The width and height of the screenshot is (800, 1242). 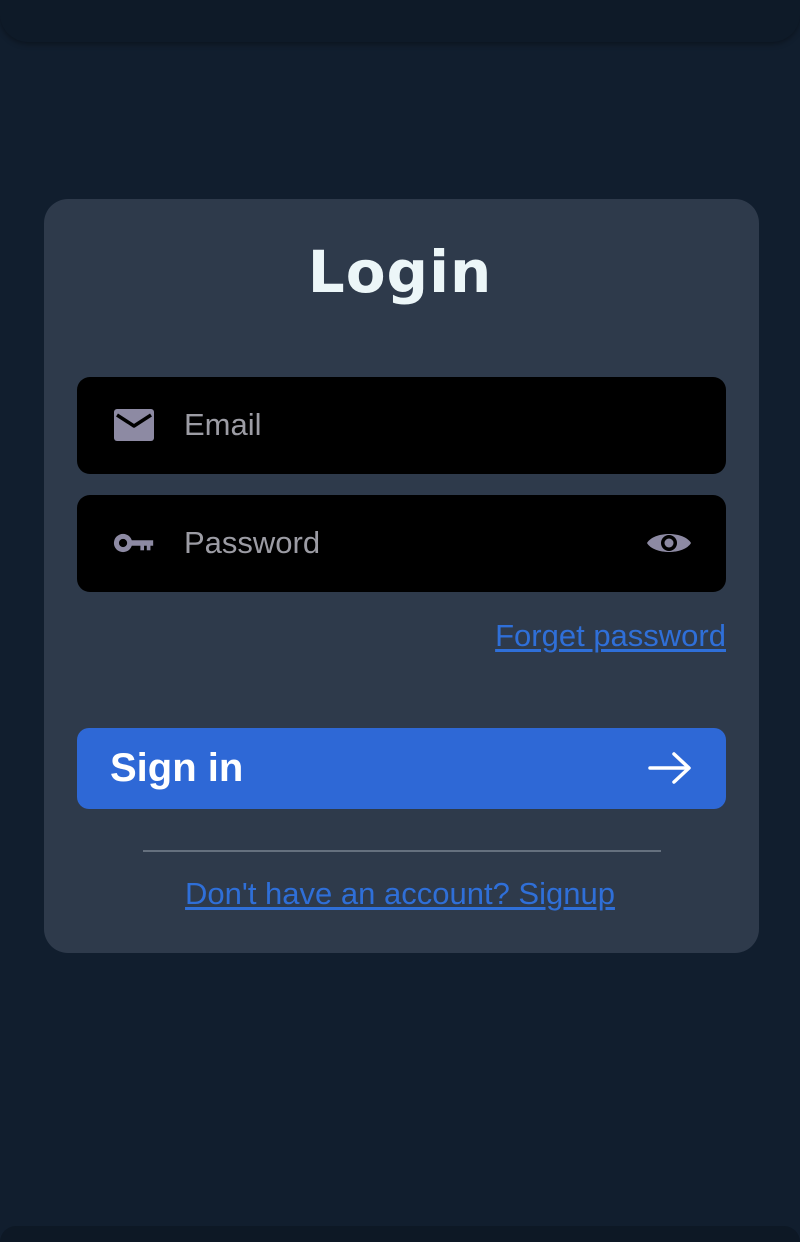 I want to click on signin-button: Sign in, so click(x=401, y=768).